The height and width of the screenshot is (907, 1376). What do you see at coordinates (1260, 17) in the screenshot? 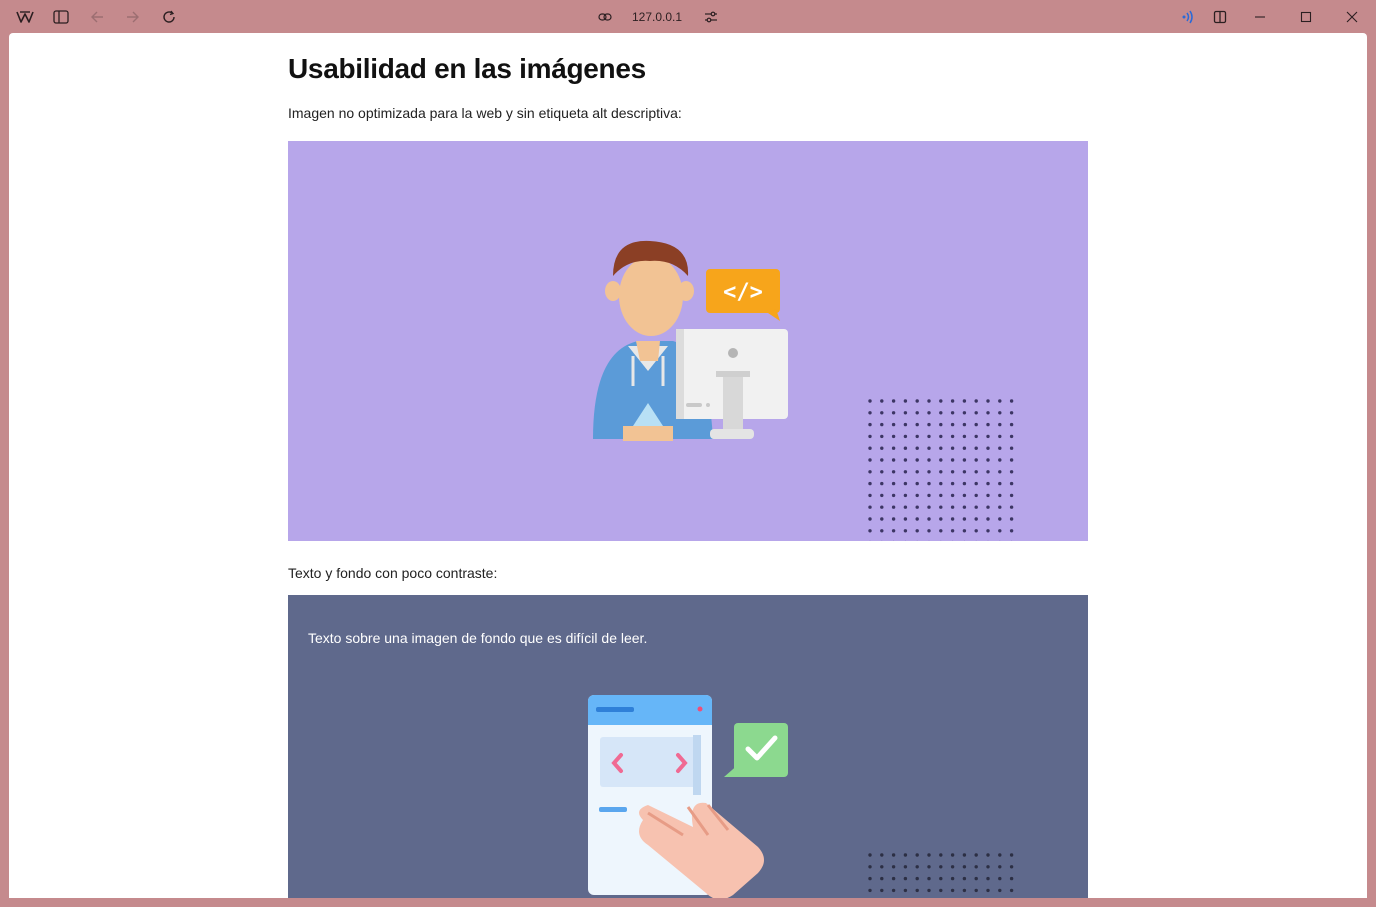
I see `minimize-icon` at bounding box center [1260, 17].